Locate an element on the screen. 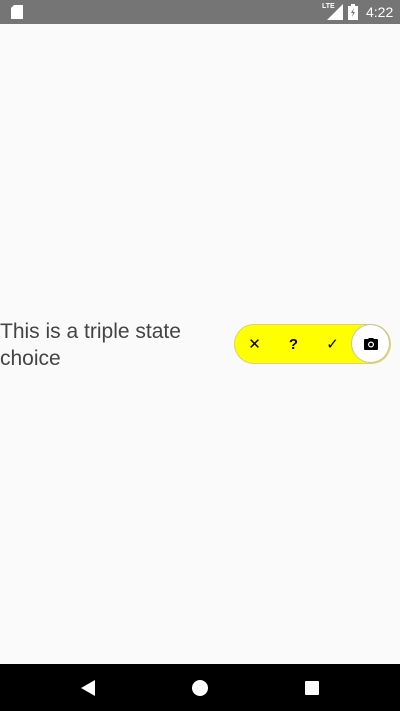 The height and width of the screenshot is (711, 400). recents-icon is located at coordinates (312, 688).